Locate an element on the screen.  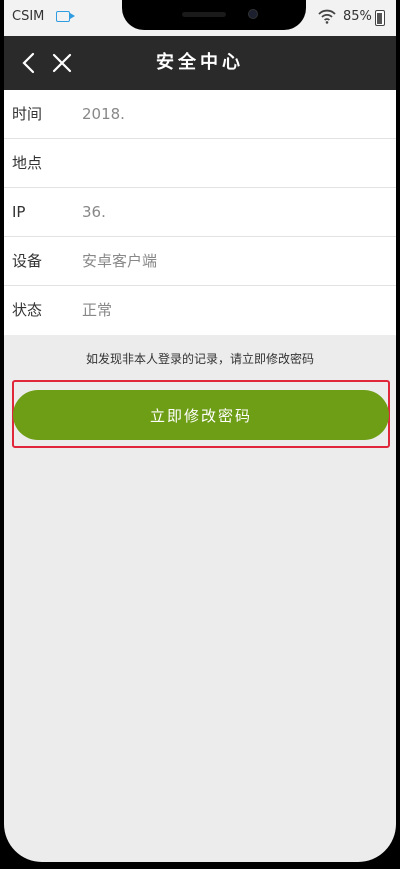
info-value: 正常 is located at coordinates (97, 310).